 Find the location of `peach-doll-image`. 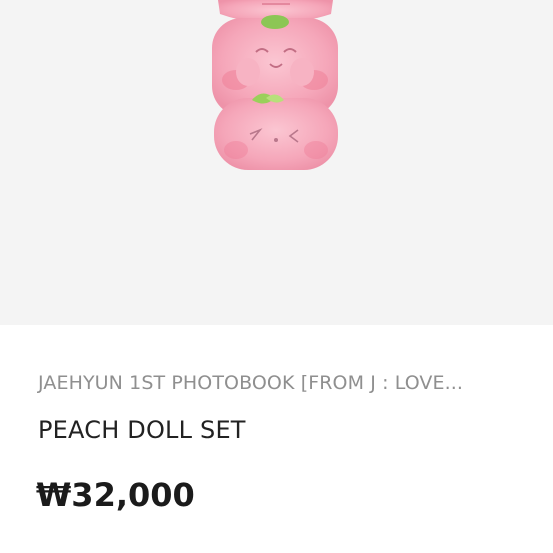

peach-doll-image is located at coordinates (275, 85).